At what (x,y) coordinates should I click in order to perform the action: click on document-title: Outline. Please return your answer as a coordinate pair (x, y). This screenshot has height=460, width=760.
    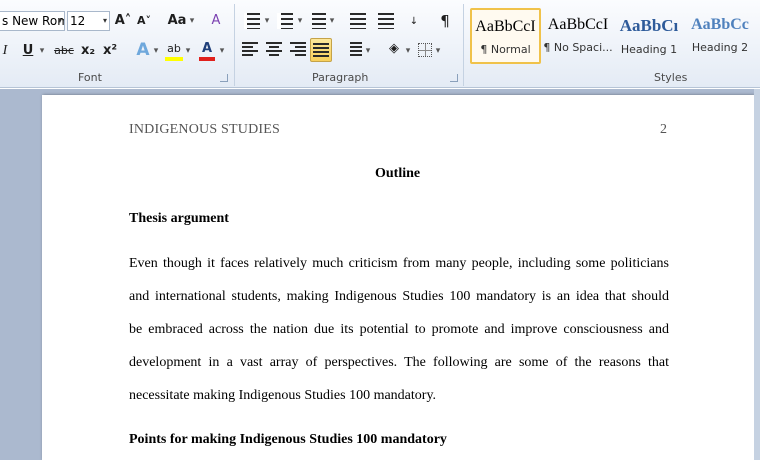
    Looking at the image, I should click on (398, 173).